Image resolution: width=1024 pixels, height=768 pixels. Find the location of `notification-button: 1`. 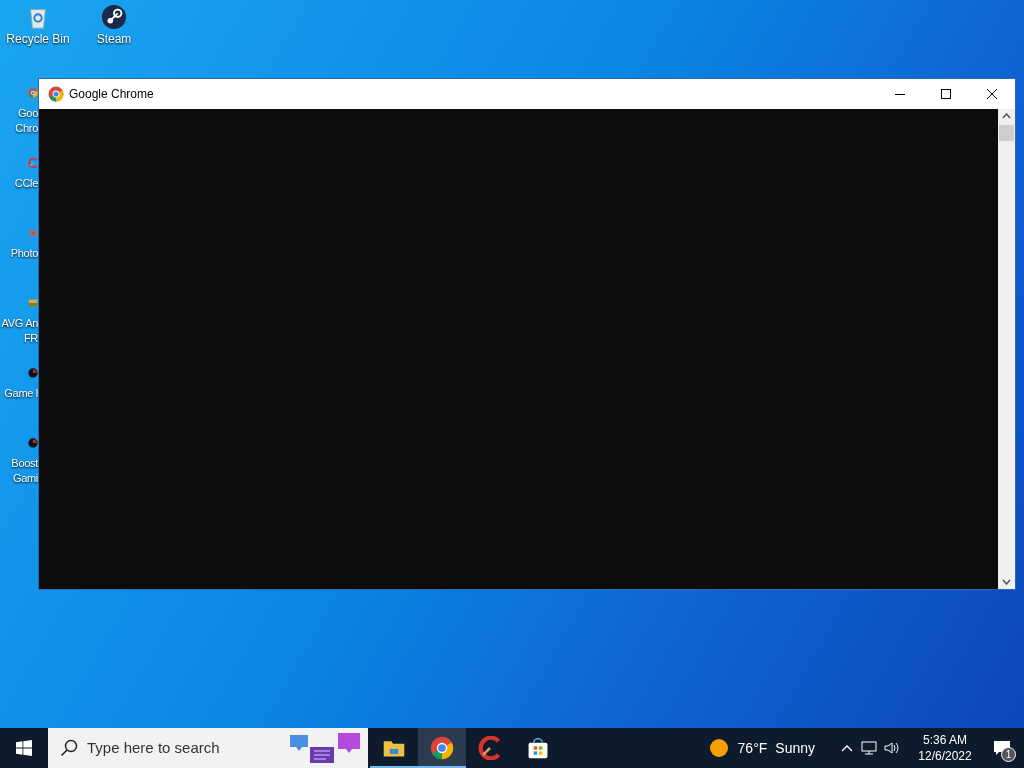

notification-button: 1 is located at coordinates (1002, 748).